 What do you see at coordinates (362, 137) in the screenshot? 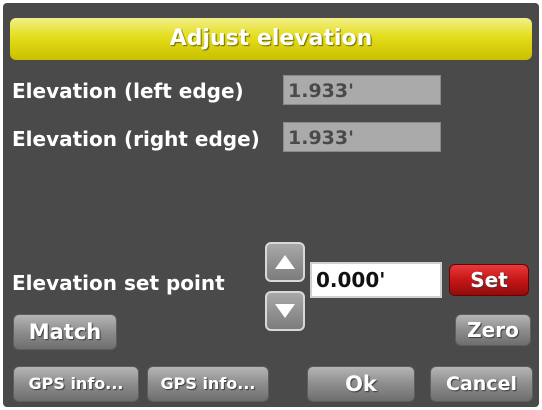
I see `elevation-right-value: 1.933'` at bounding box center [362, 137].